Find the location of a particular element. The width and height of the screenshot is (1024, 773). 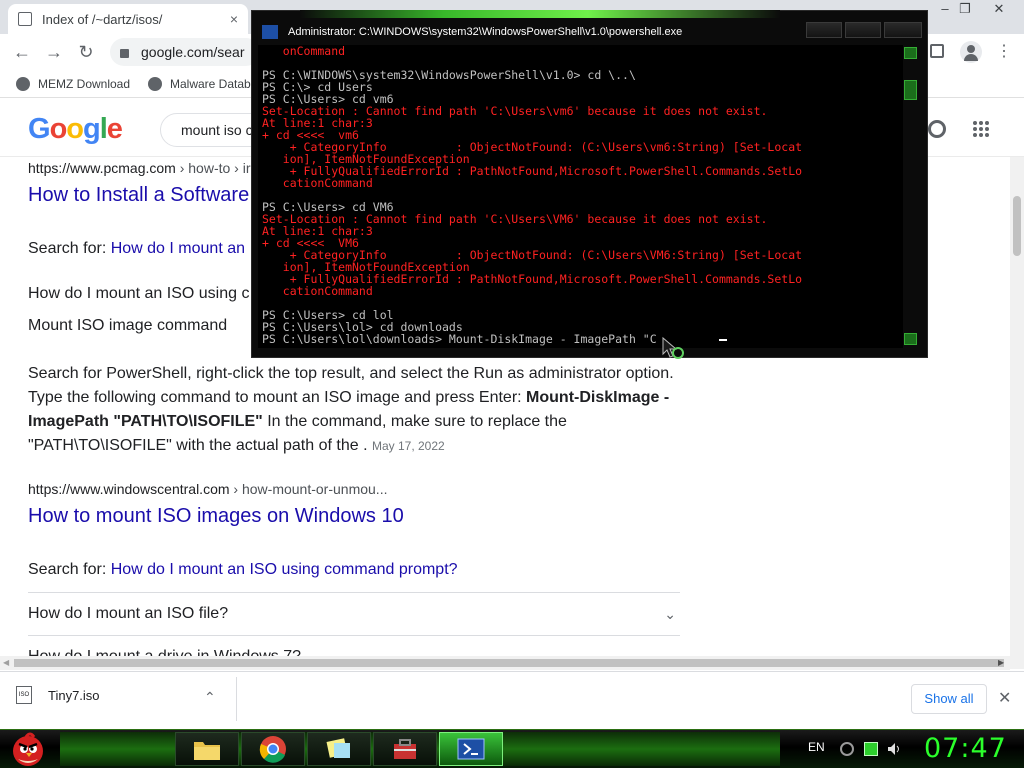

download-filename: Tiny7.iso is located at coordinates (74, 695).